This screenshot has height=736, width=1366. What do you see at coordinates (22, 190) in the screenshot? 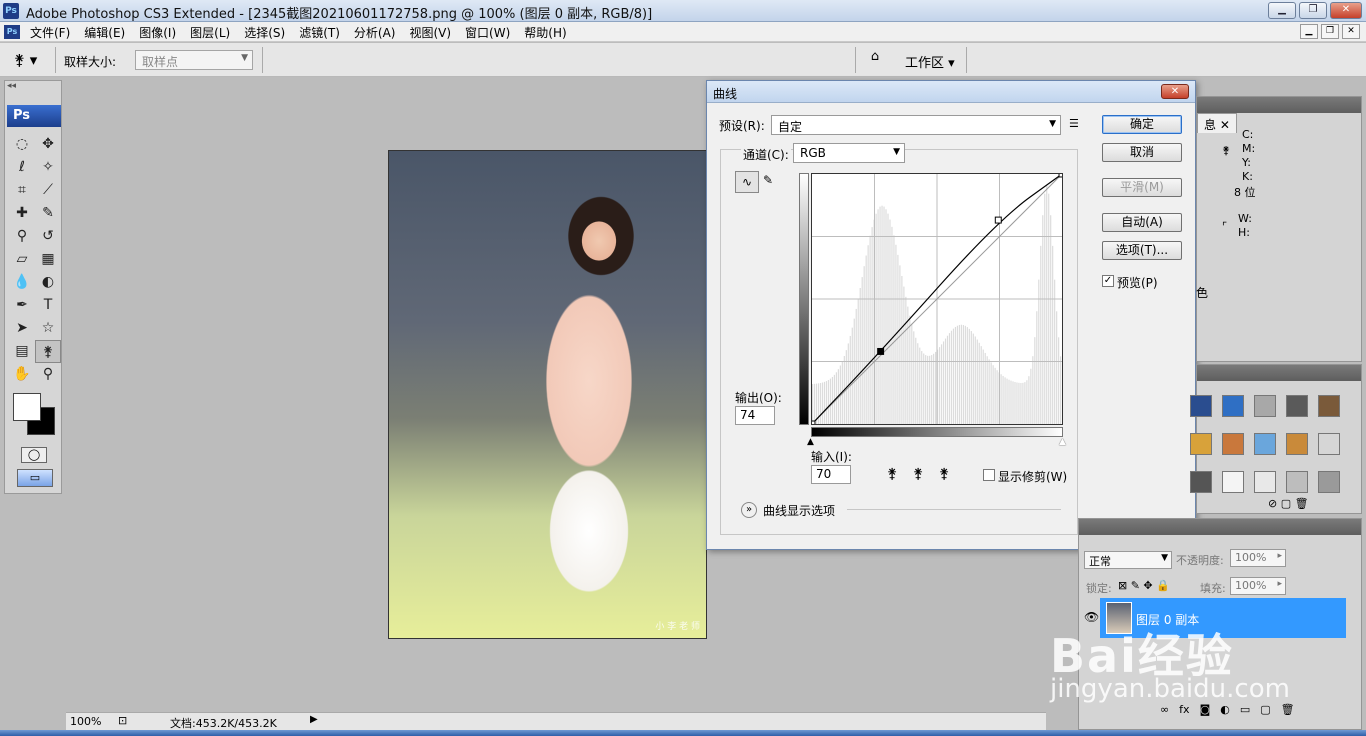
I see `crop-icon: ⌗` at bounding box center [22, 190].